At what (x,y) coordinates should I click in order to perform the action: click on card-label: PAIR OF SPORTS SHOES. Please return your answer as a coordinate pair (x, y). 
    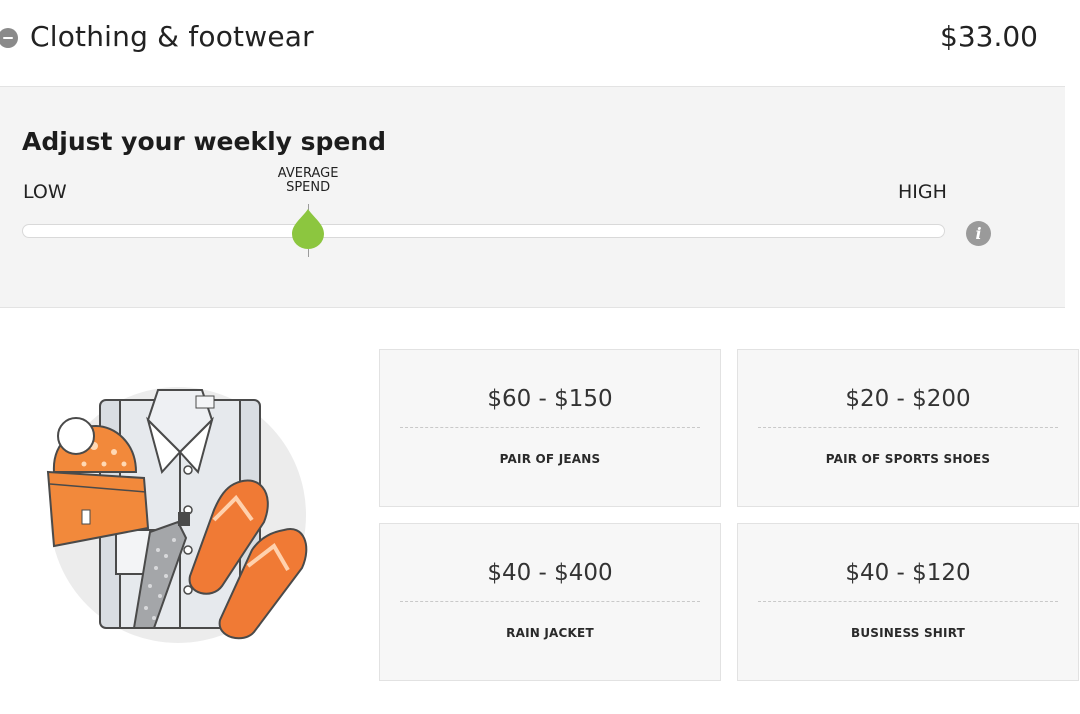
    Looking at the image, I should click on (908, 459).